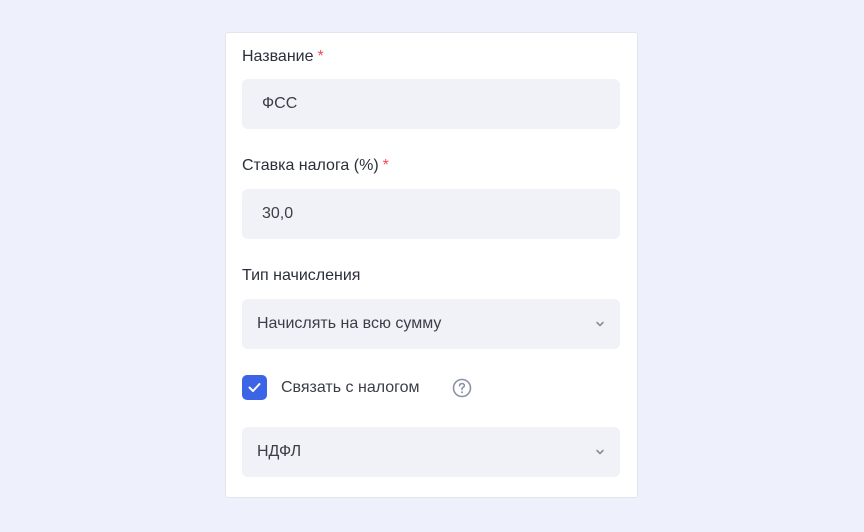 This screenshot has width=864, height=532. What do you see at coordinates (349, 323) in the screenshot?
I see `accrual-type-selected-value: Начислять на всю сумму` at bounding box center [349, 323].